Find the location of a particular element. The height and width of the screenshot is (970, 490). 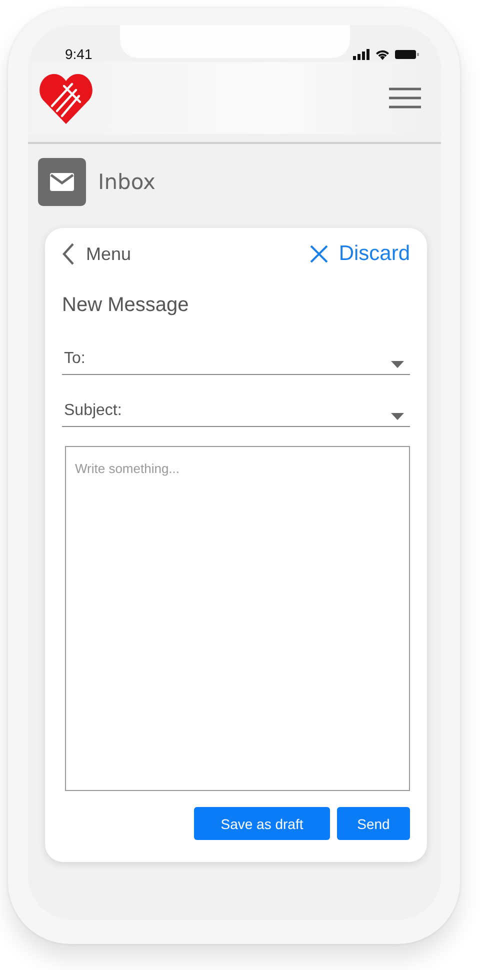

status-time: 9:41 is located at coordinates (78, 54).